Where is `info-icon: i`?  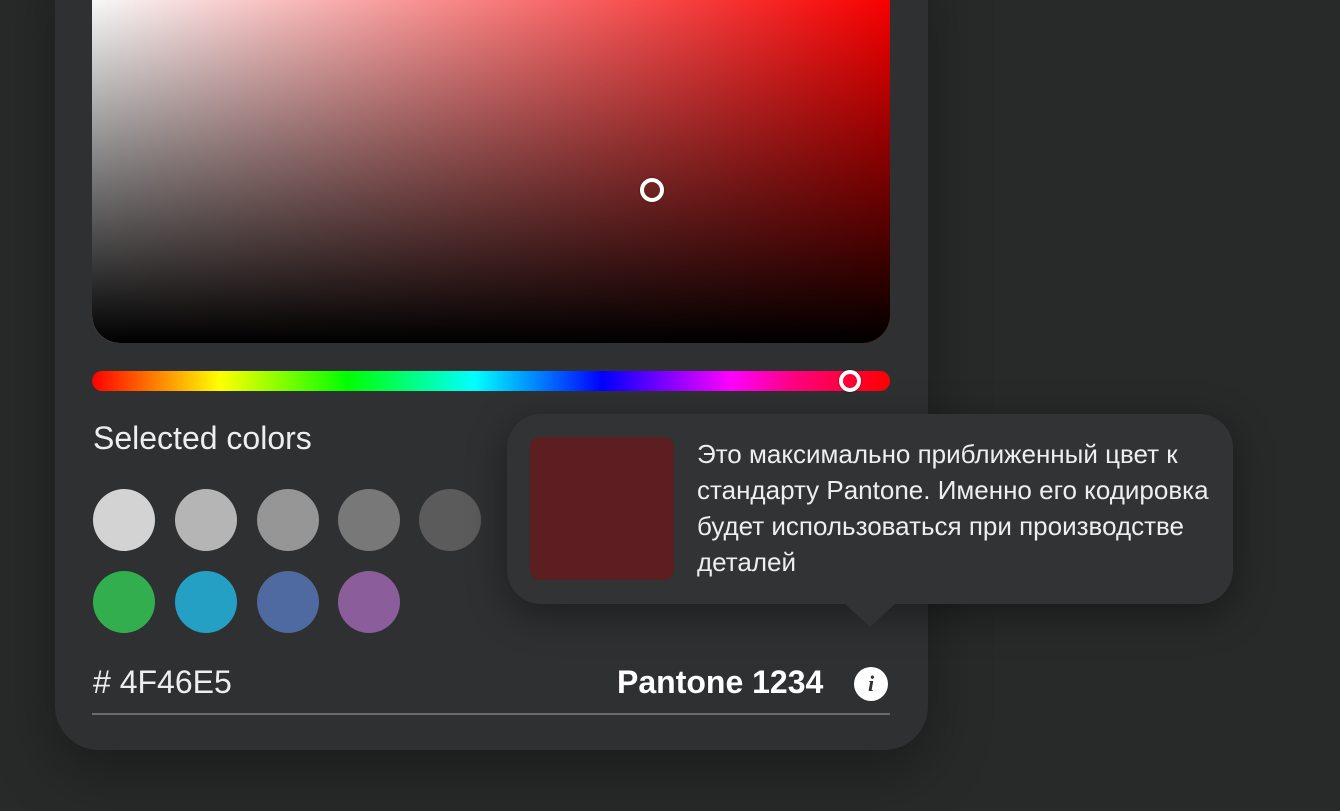
info-icon: i is located at coordinates (871, 684).